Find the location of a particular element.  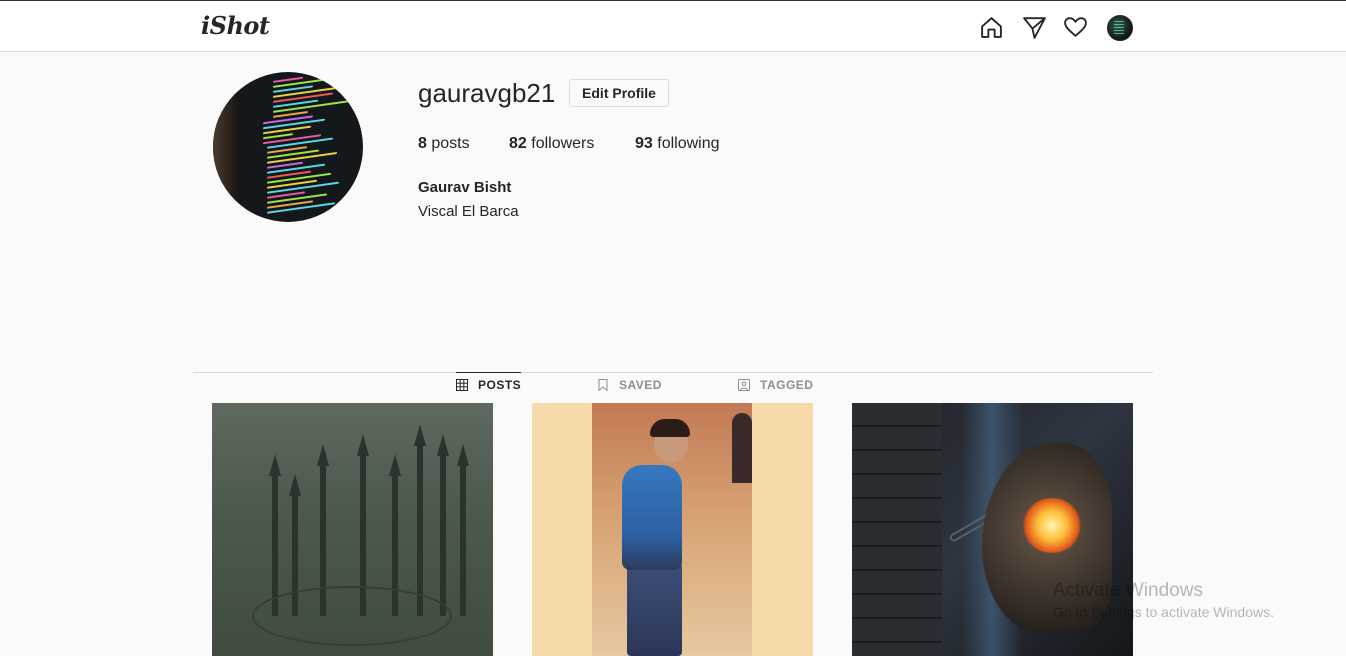

person-legs is located at coordinates (654, 609).